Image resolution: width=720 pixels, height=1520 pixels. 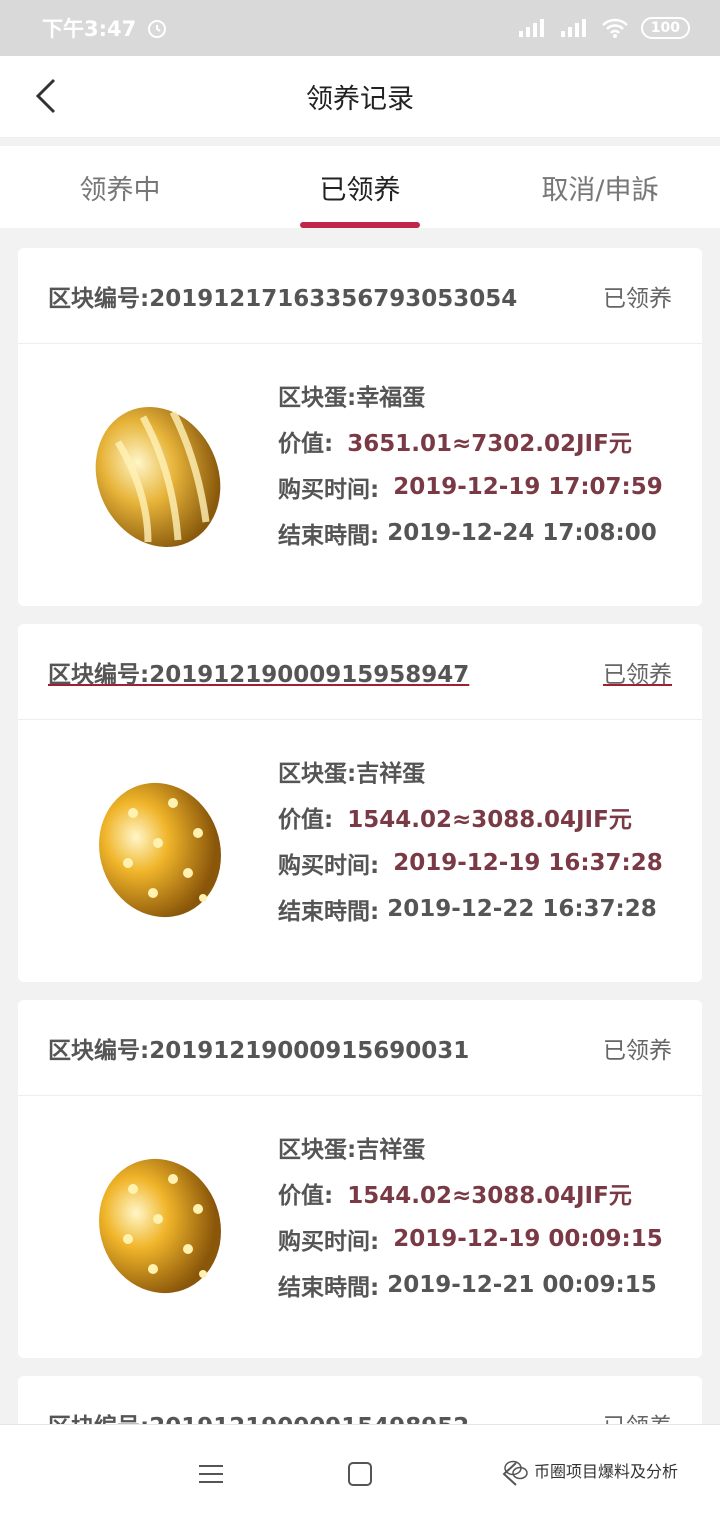 What do you see at coordinates (157, 29) in the screenshot?
I see `alarm-icon` at bounding box center [157, 29].